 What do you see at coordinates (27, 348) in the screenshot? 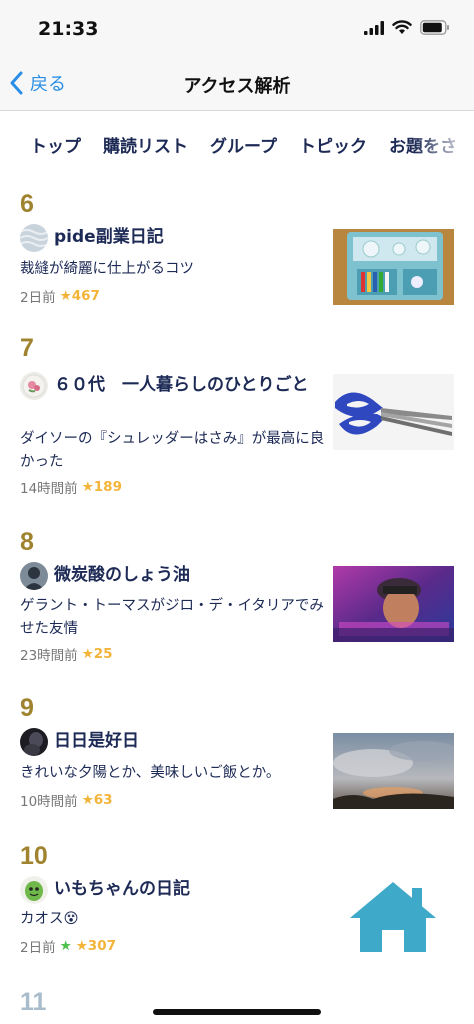
I see `rank-number: 7` at bounding box center [27, 348].